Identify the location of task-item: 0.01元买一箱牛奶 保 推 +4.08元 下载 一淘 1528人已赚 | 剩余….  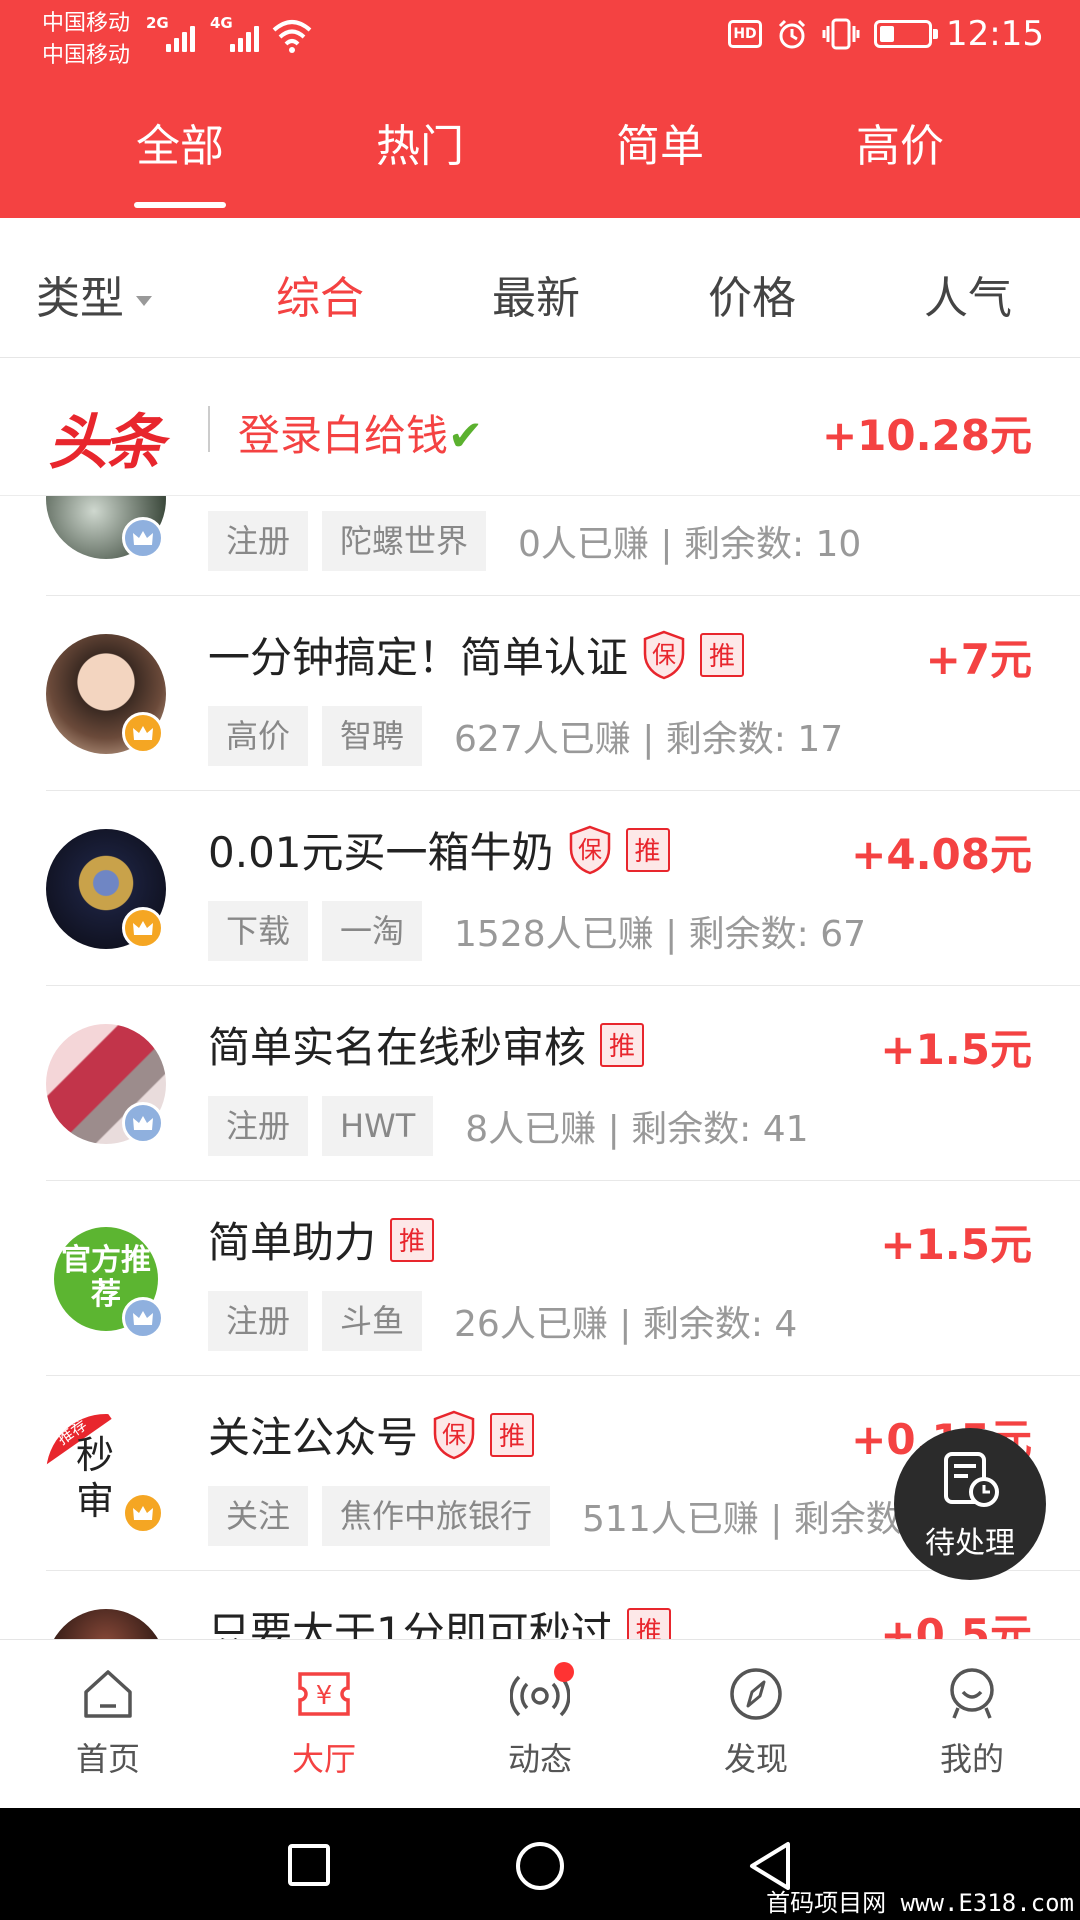
(540, 888).